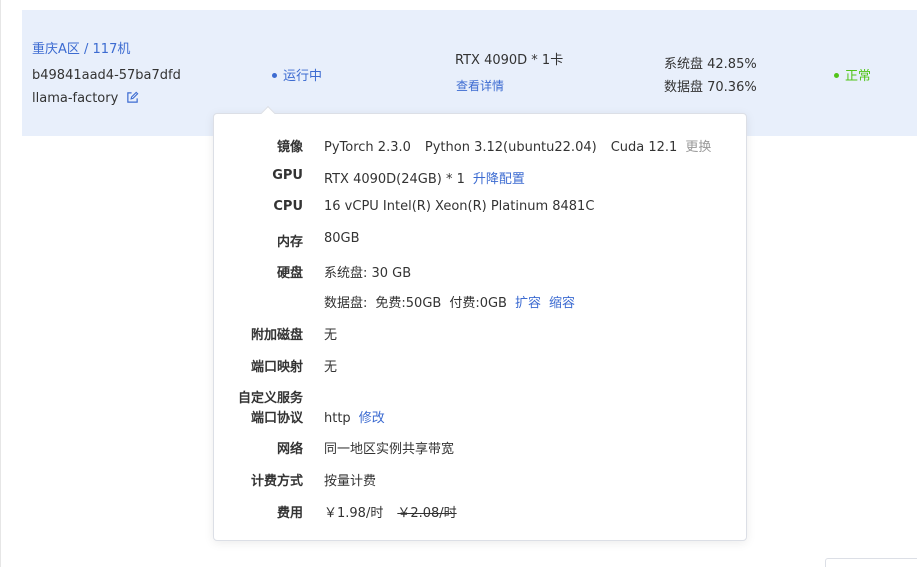 The height and width of the screenshot is (567, 917). What do you see at coordinates (0, 283) in the screenshot?
I see `page-left-border` at bounding box center [0, 283].